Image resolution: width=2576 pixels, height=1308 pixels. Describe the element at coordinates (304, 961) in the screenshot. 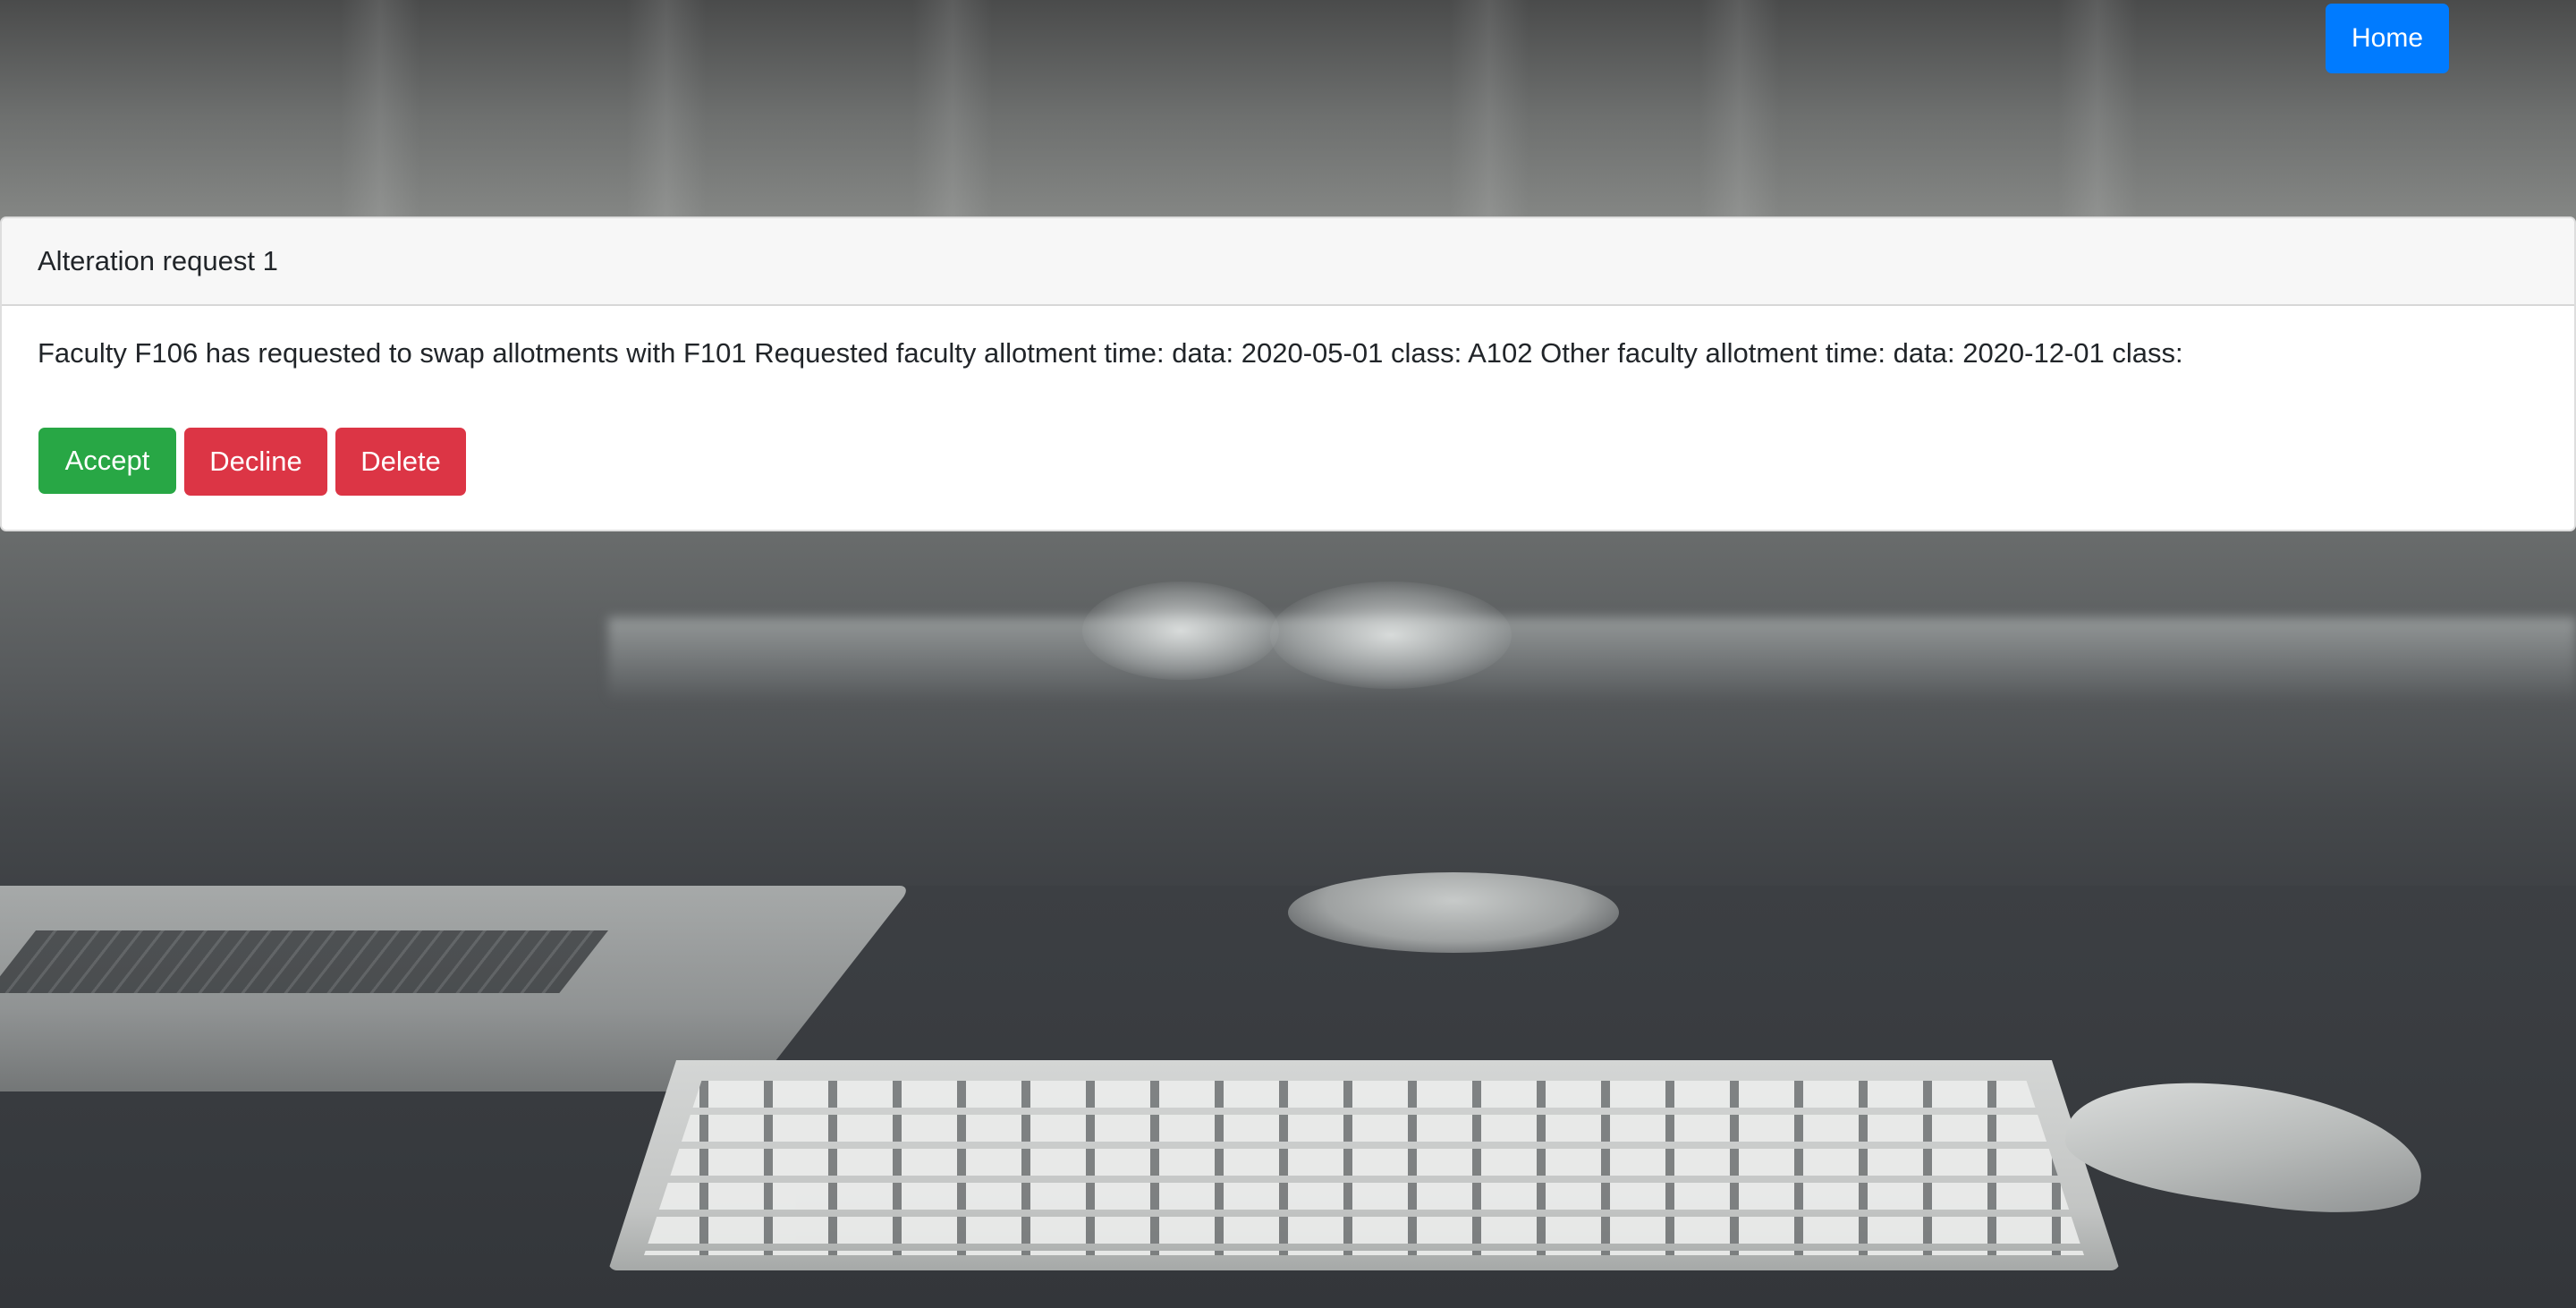

I see `background-laptop-keys` at that location.